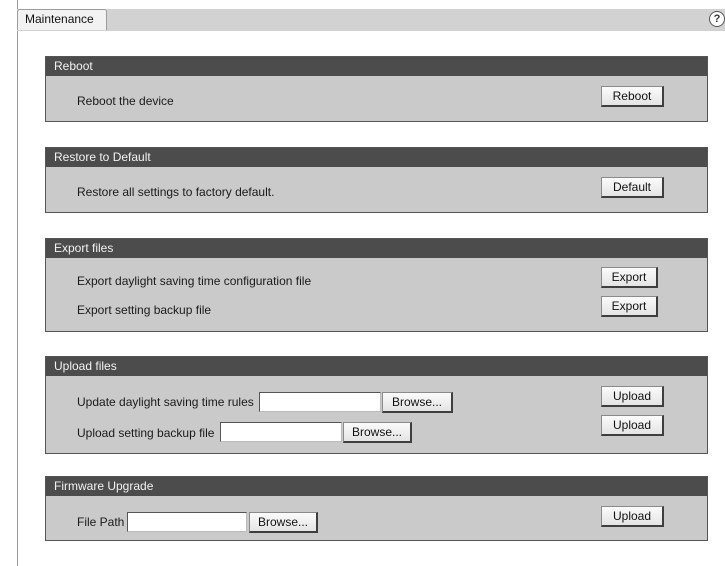 This screenshot has height=566, width=725. What do you see at coordinates (376, 66) in the screenshot?
I see `reboot-header: Reboot` at bounding box center [376, 66].